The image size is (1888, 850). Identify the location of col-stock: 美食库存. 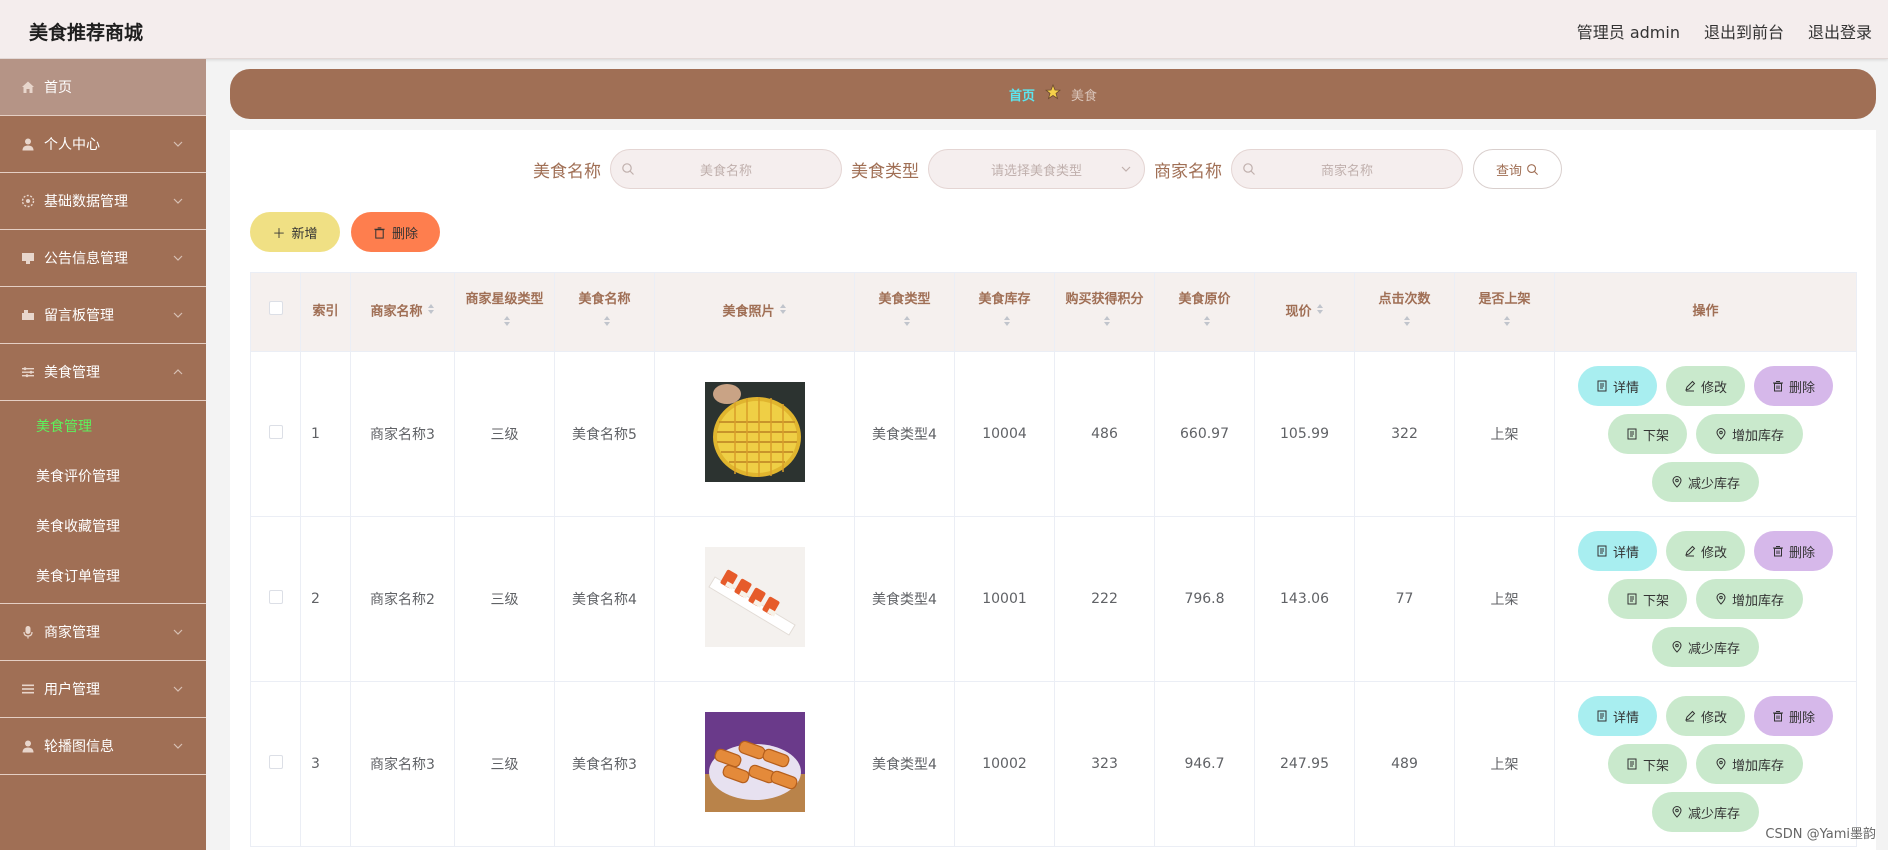
(1004, 312).